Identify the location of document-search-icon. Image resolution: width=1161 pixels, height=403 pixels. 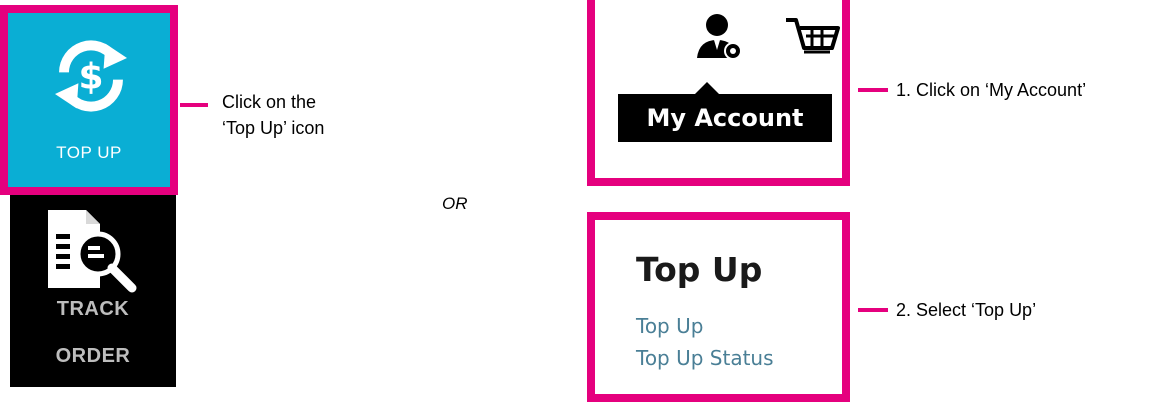
(92, 251).